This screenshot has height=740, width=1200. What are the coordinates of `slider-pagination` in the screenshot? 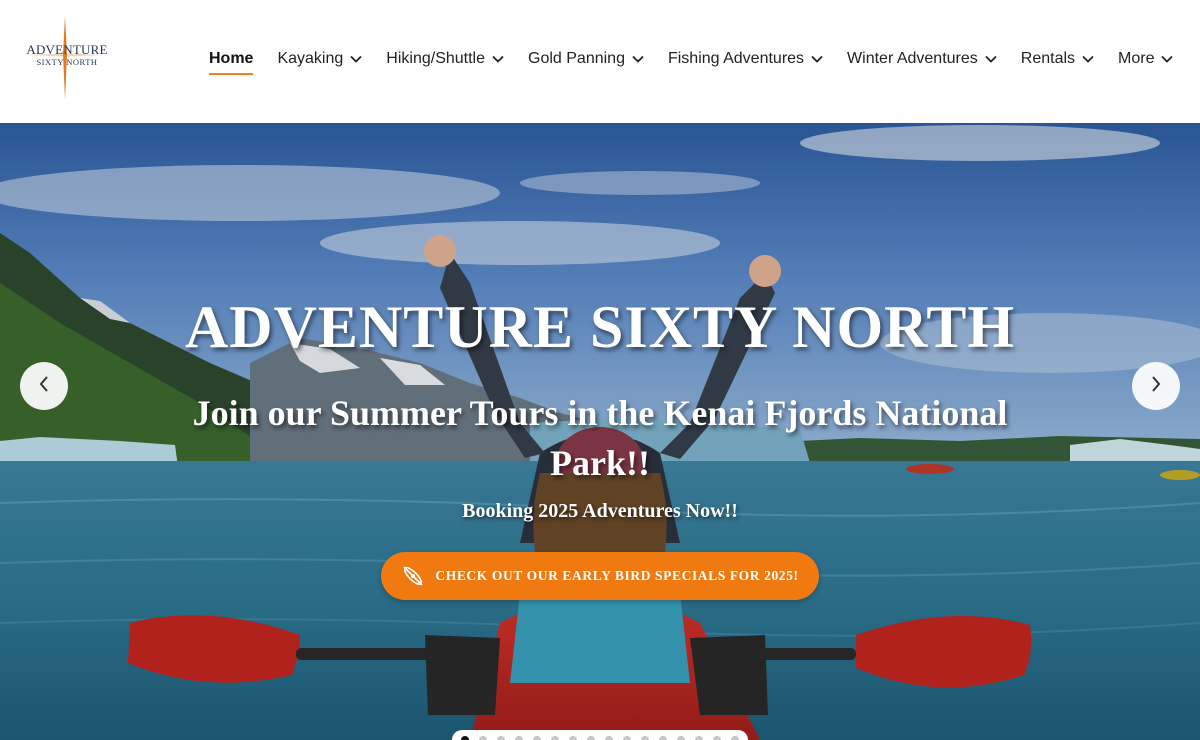 It's located at (600, 735).